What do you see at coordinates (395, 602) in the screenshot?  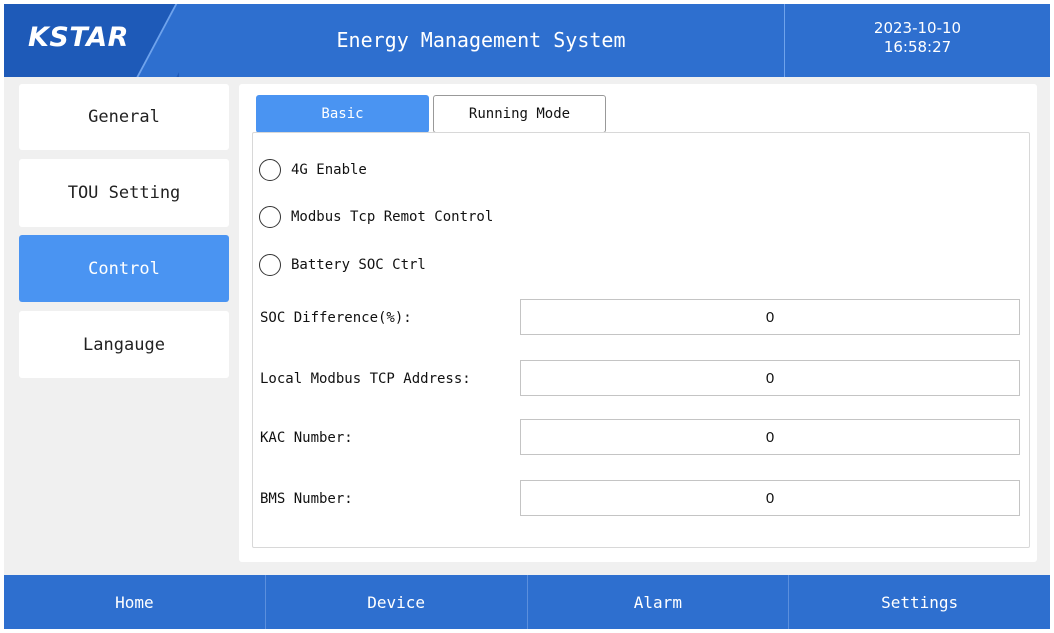 I see `nav-device: Device` at bounding box center [395, 602].